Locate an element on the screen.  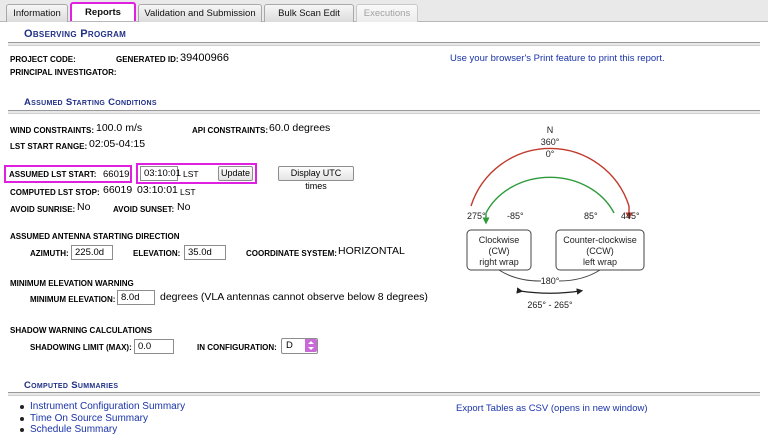
left-degree-minus-85: -85° is located at coordinates (515, 216).